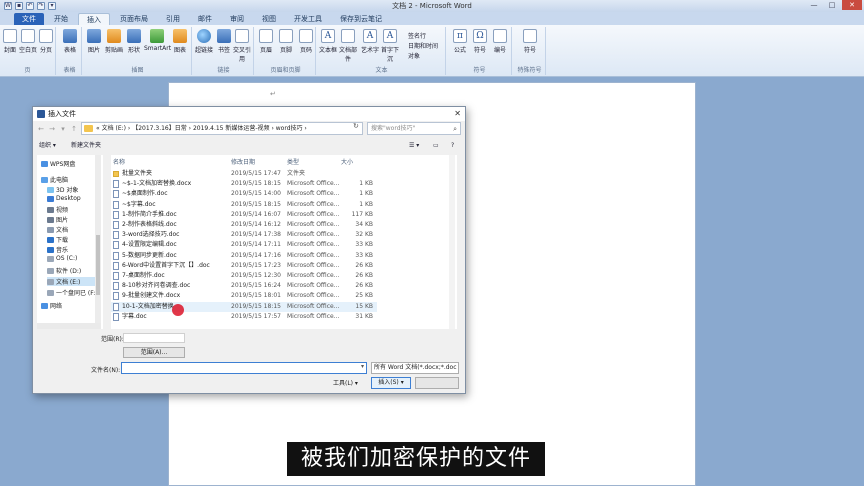  Describe the element at coordinates (237, 19) in the screenshot. I see `tab-review: 审阅` at that location.